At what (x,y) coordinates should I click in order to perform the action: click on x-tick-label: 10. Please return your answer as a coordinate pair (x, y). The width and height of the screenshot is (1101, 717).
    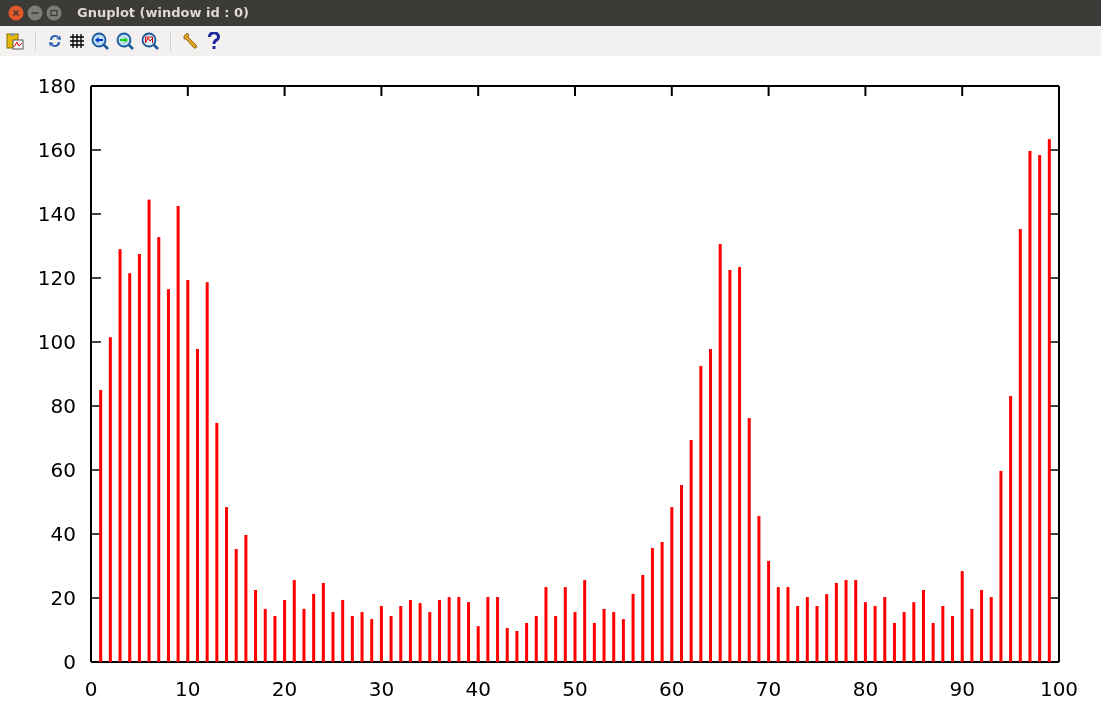
    Looking at the image, I should click on (188, 689).